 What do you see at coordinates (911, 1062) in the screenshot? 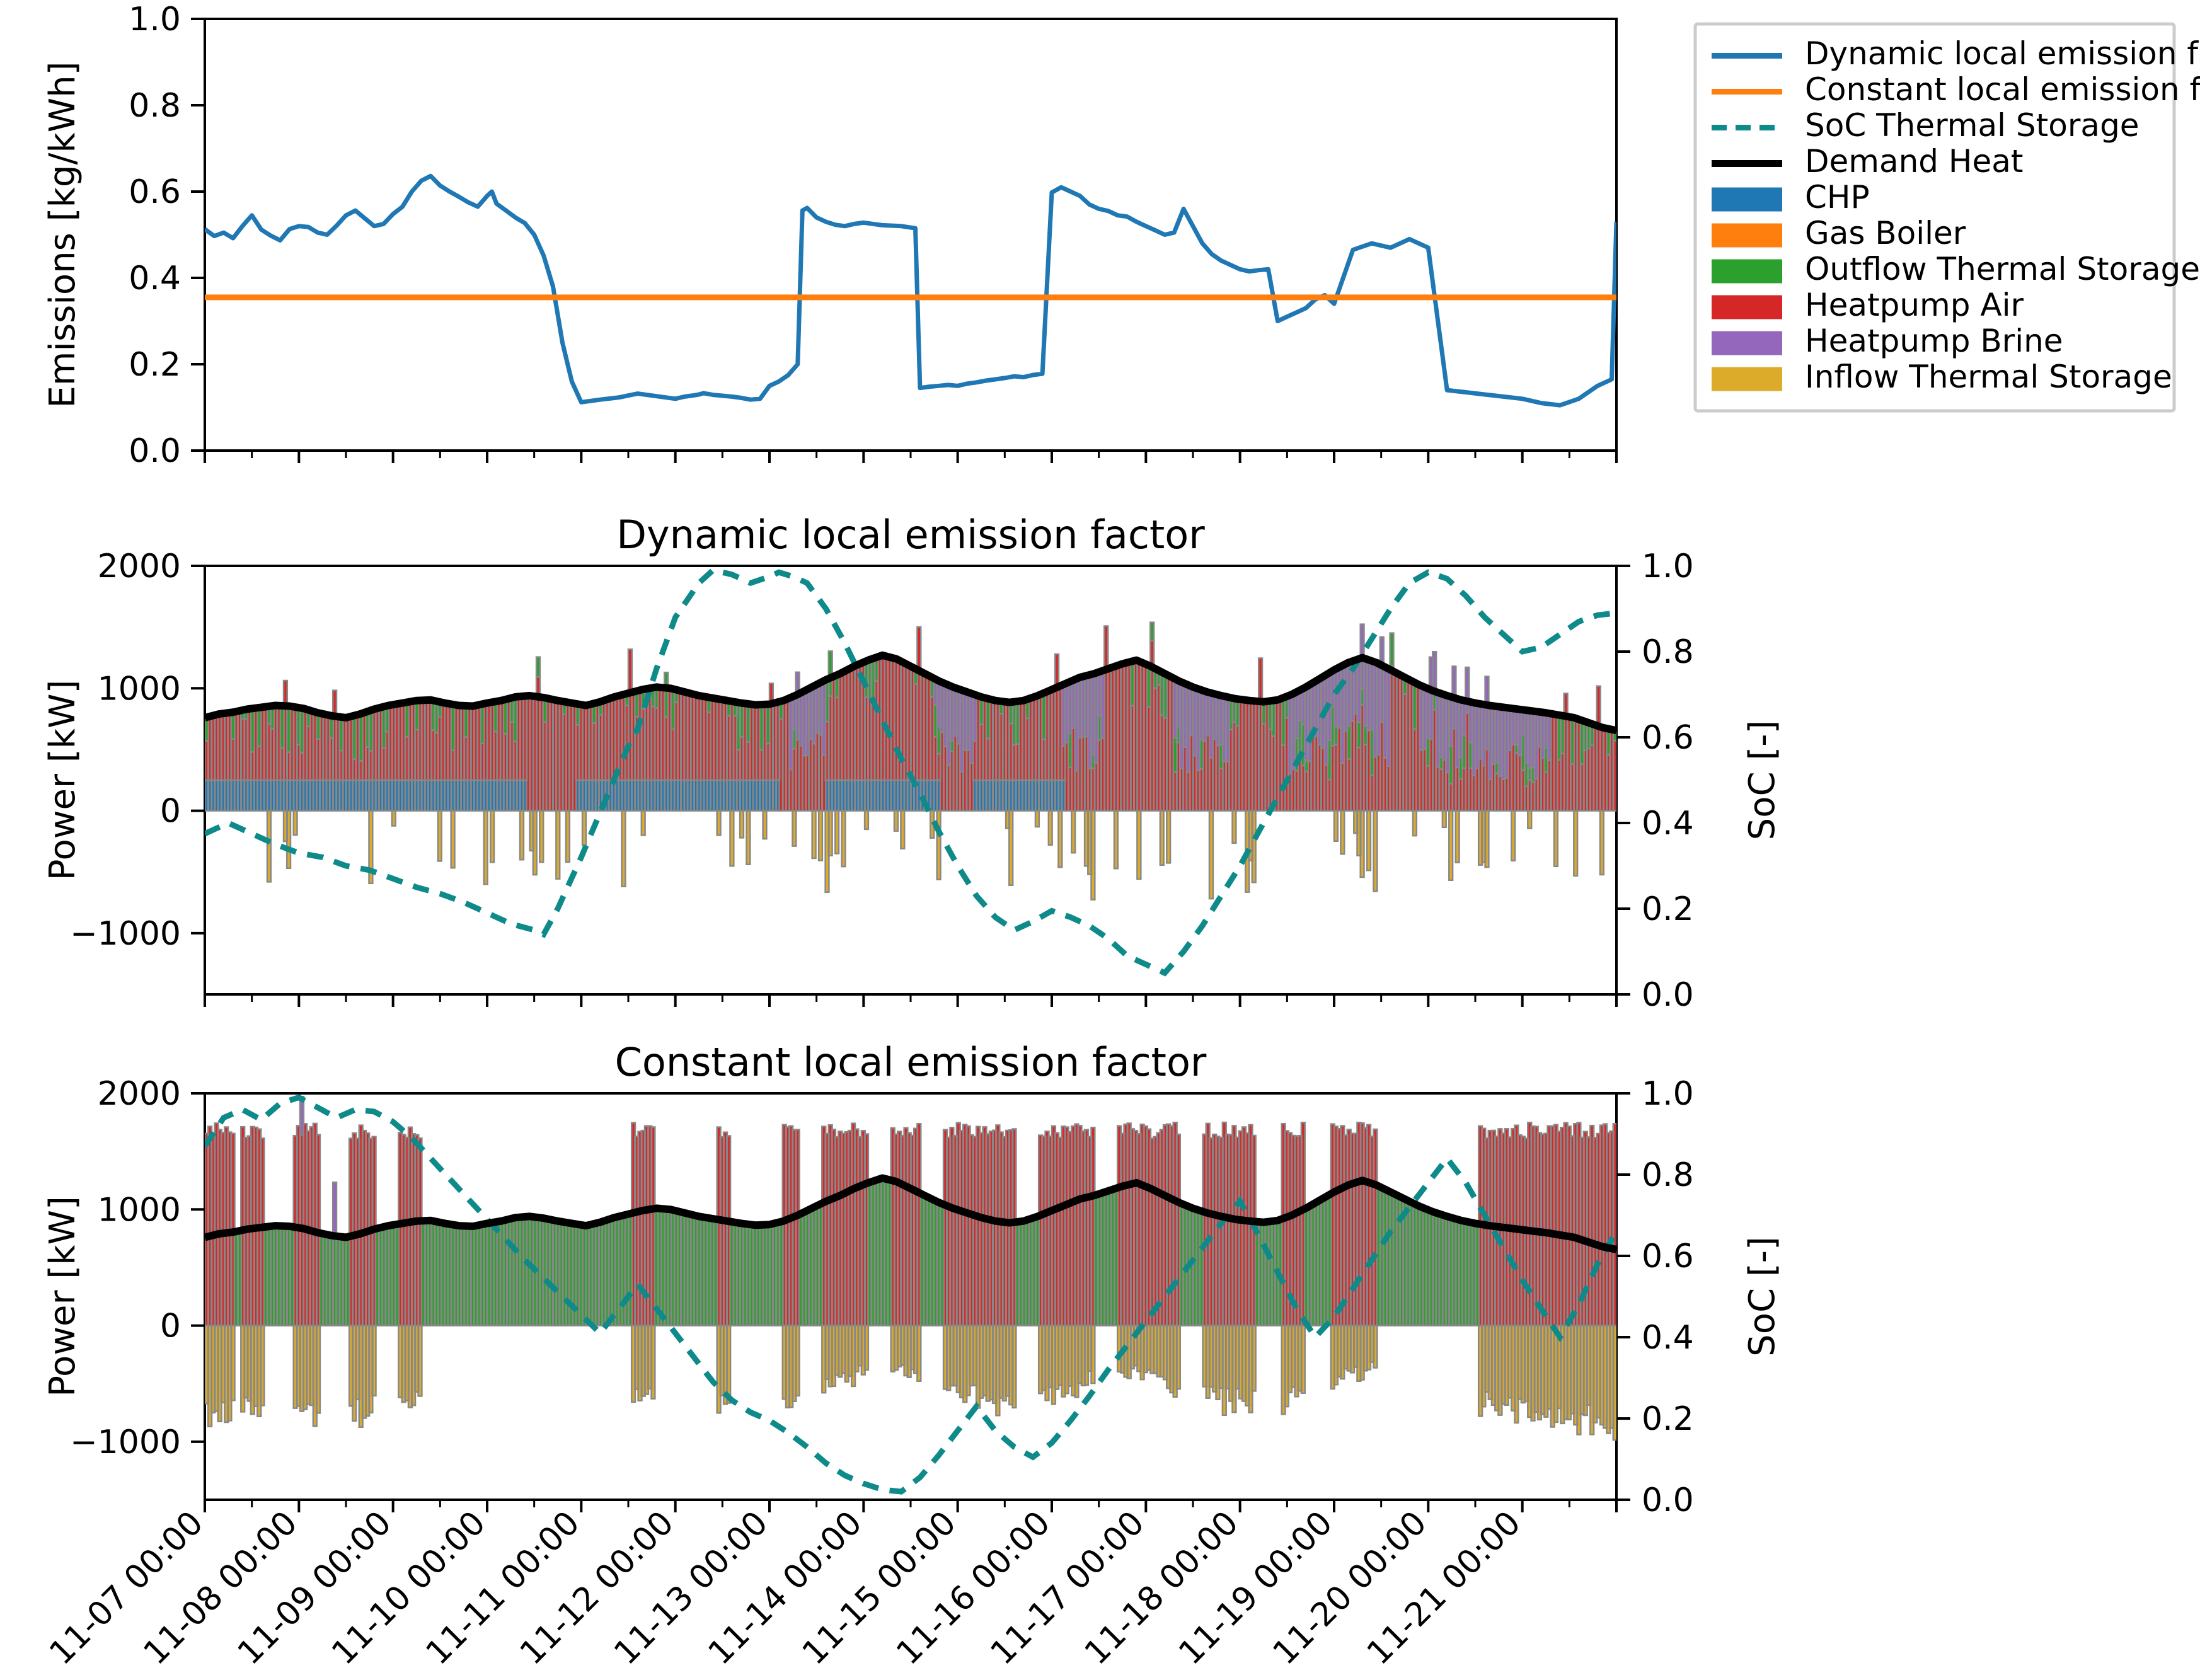
I see `panel-title: Constant local emission factor` at bounding box center [911, 1062].